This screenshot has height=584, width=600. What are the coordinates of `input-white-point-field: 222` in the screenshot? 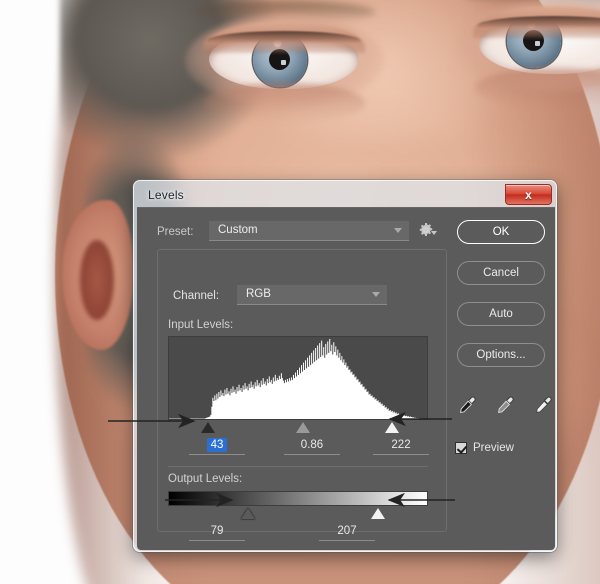 It's located at (401, 446).